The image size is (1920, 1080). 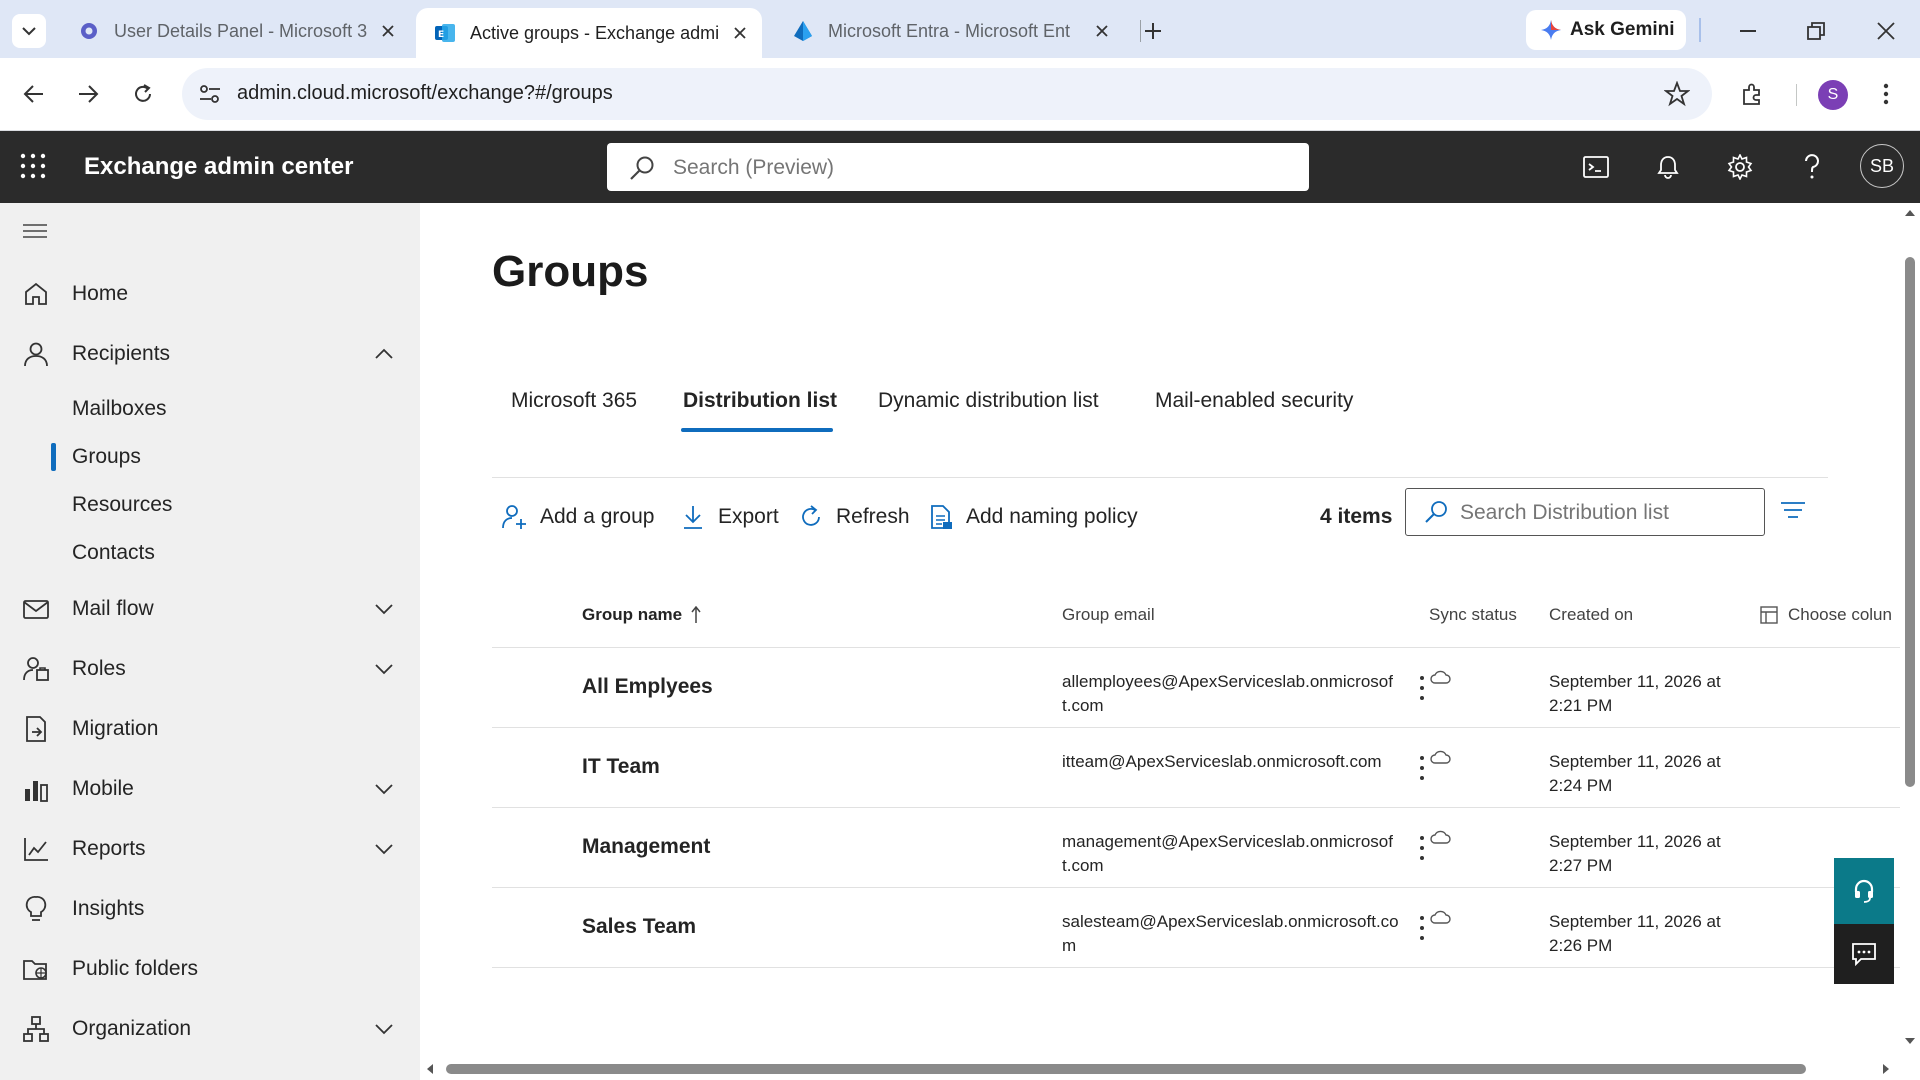 I want to click on export-button: Export, so click(x=729, y=517).